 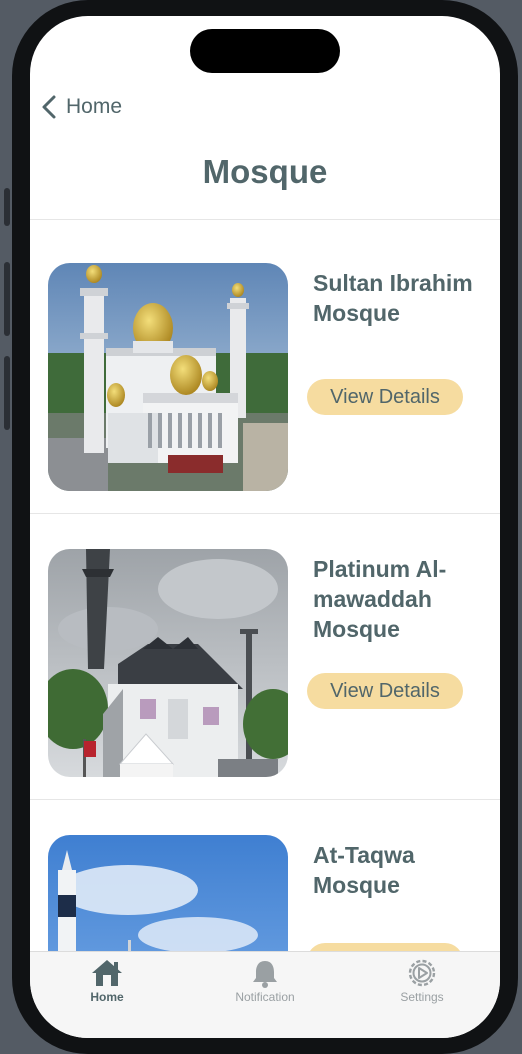 I want to click on mosque-name: Sultan Ibrahim Mosque, so click(x=393, y=298).